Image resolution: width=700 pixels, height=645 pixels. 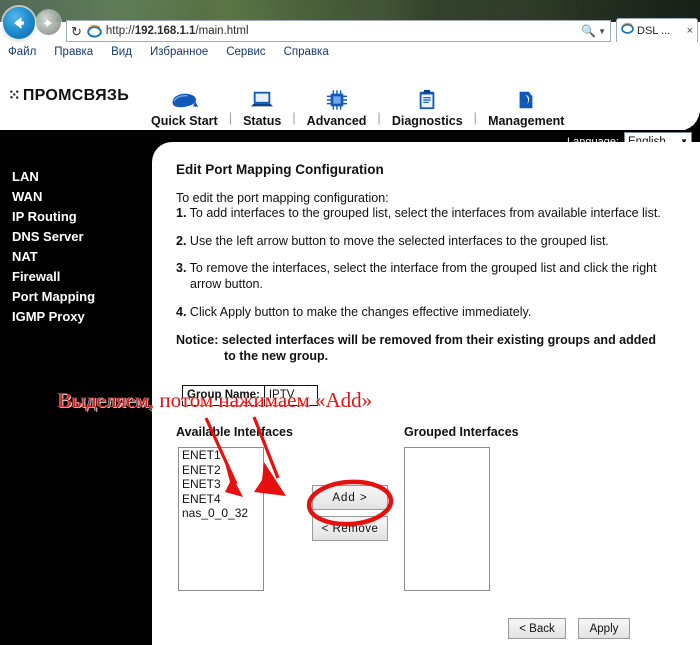 What do you see at coordinates (76, 236) in the screenshot?
I see `sidebar-item-dns-server: DNS Server` at bounding box center [76, 236].